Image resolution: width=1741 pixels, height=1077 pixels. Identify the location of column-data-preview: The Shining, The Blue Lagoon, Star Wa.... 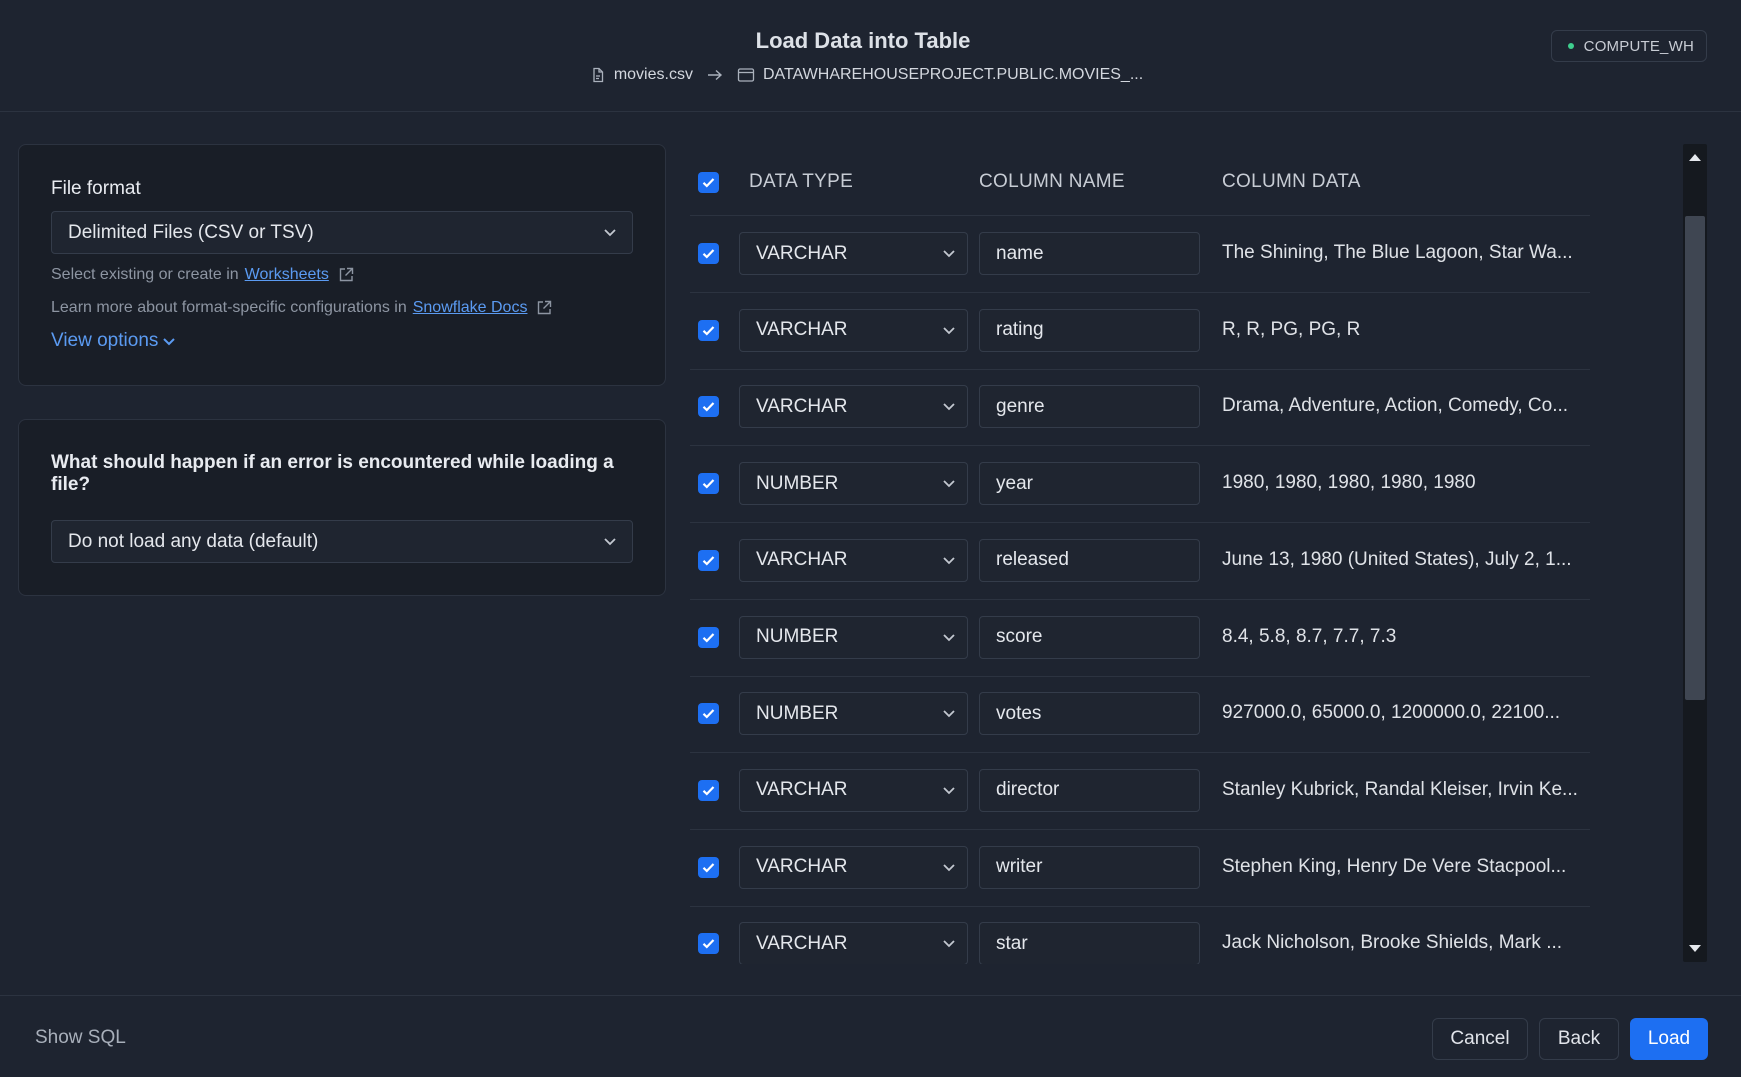
(1397, 252).